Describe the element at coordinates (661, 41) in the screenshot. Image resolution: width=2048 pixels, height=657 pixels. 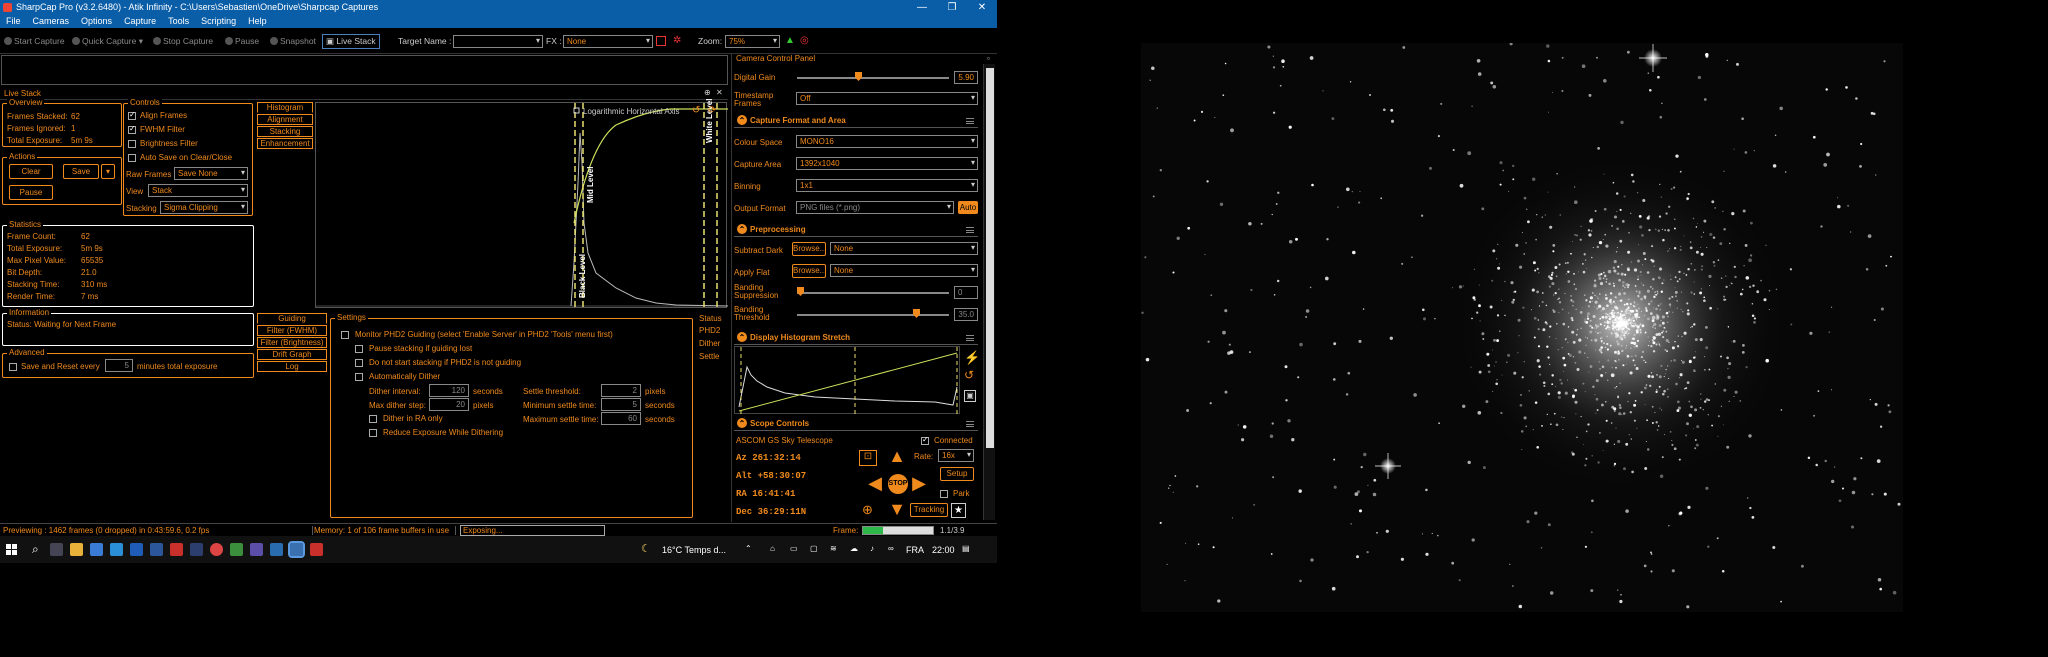
I see `crosshair-icon` at that location.